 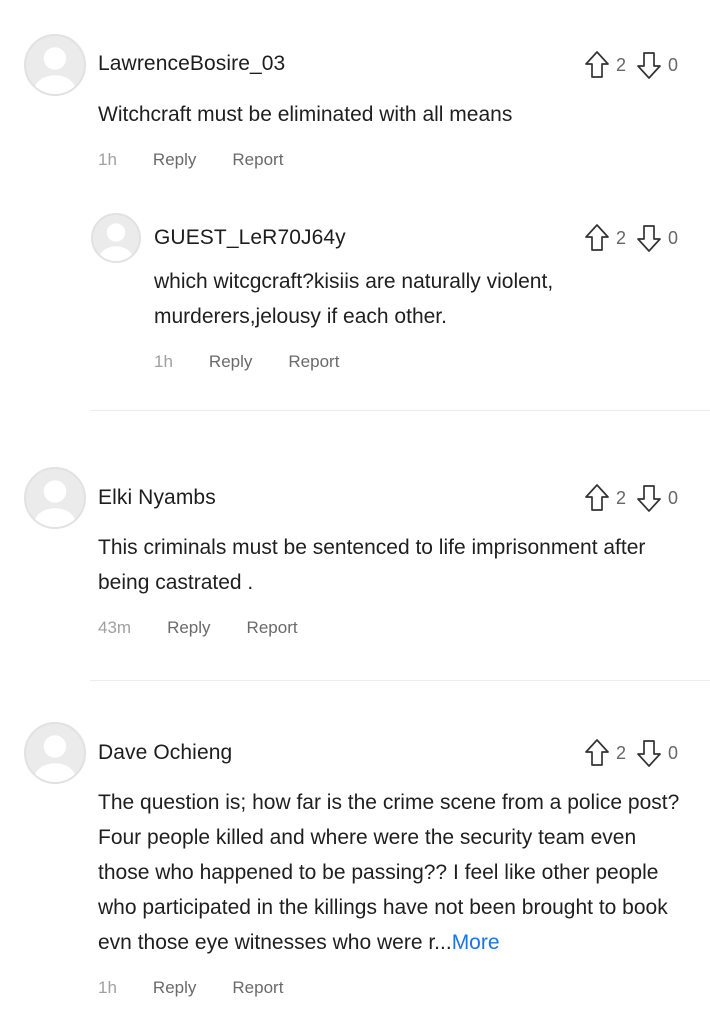 What do you see at coordinates (476, 942) in the screenshot?
I see `more-link: More` at bounding box center [476, 942].